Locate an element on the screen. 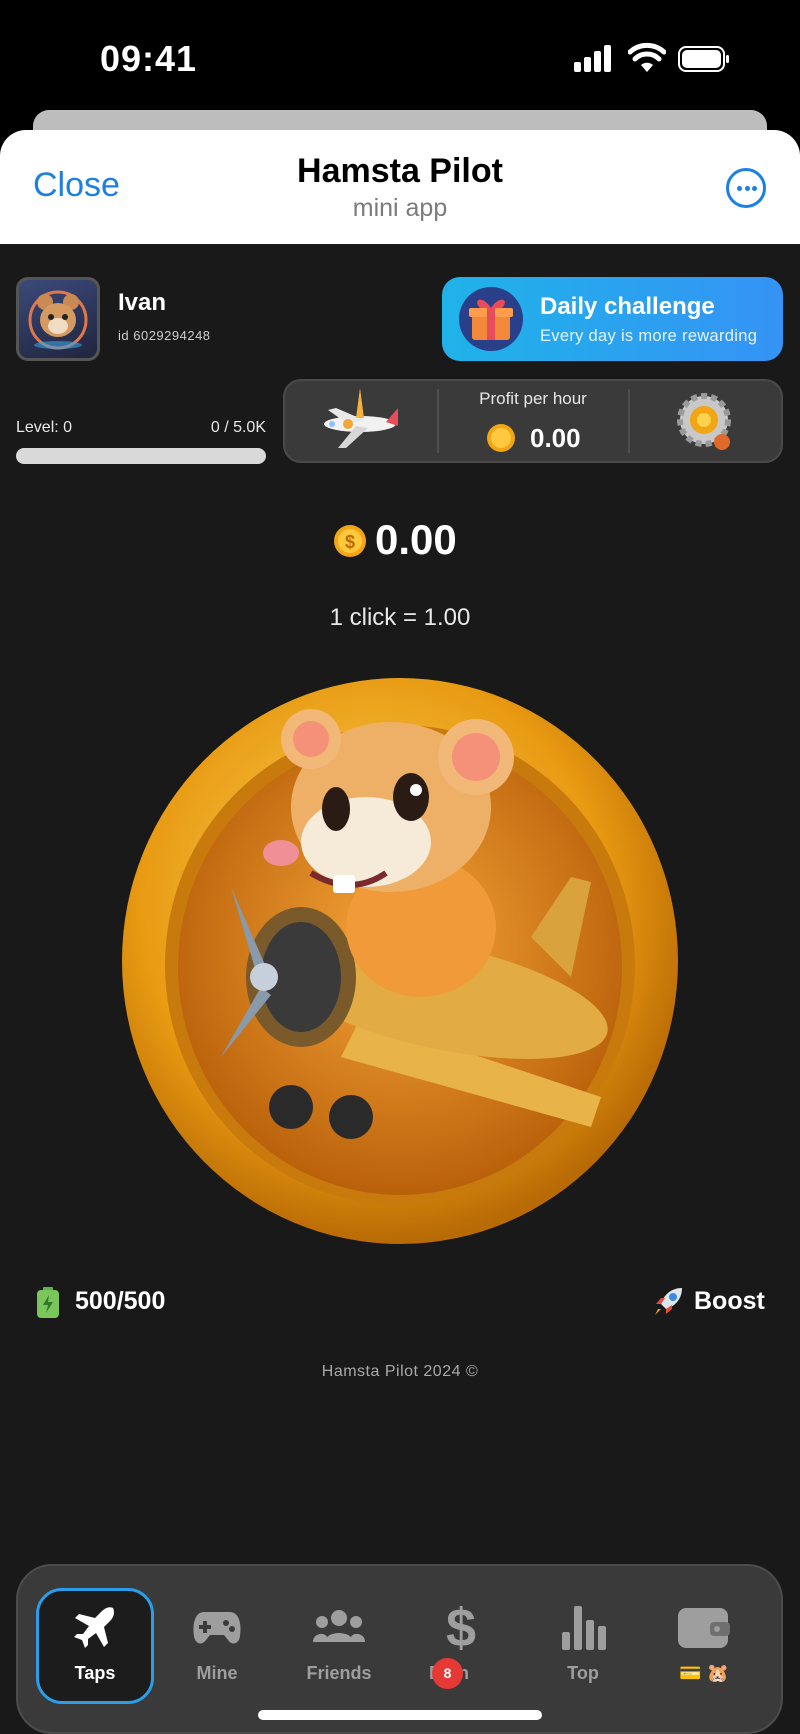  wifi-icon is located at coordinates (647, 57).